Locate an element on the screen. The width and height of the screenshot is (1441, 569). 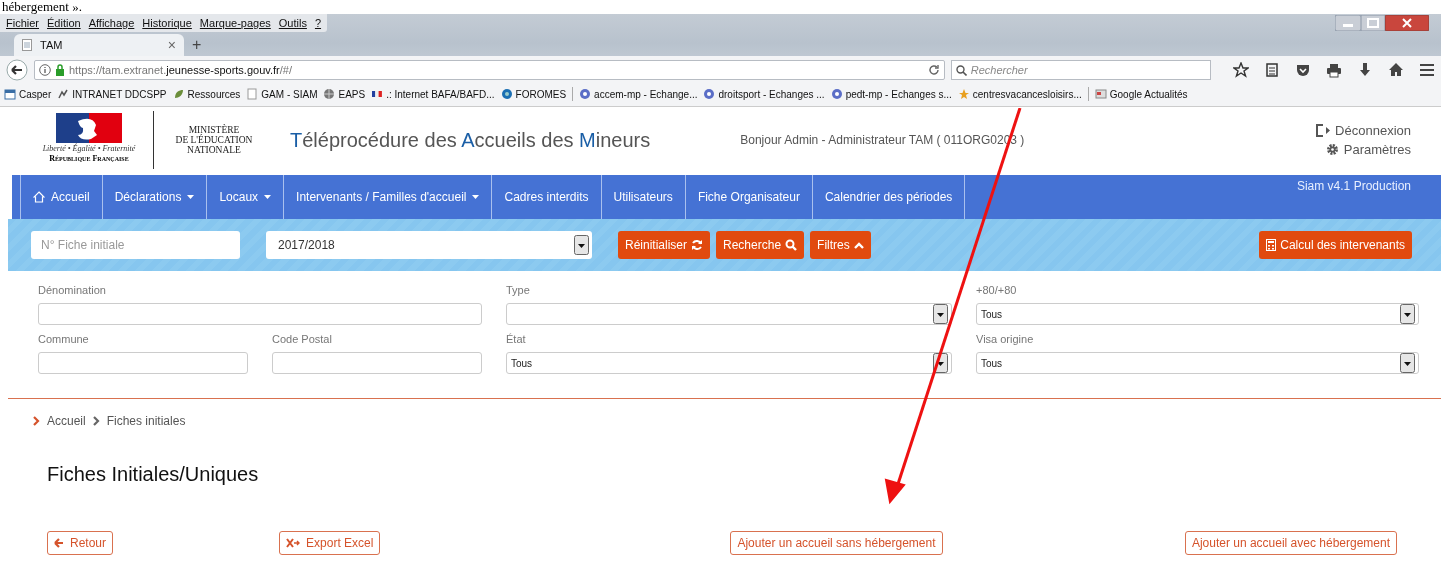
bookmark: GAM - SIAM is located at coordinates (282, 94).